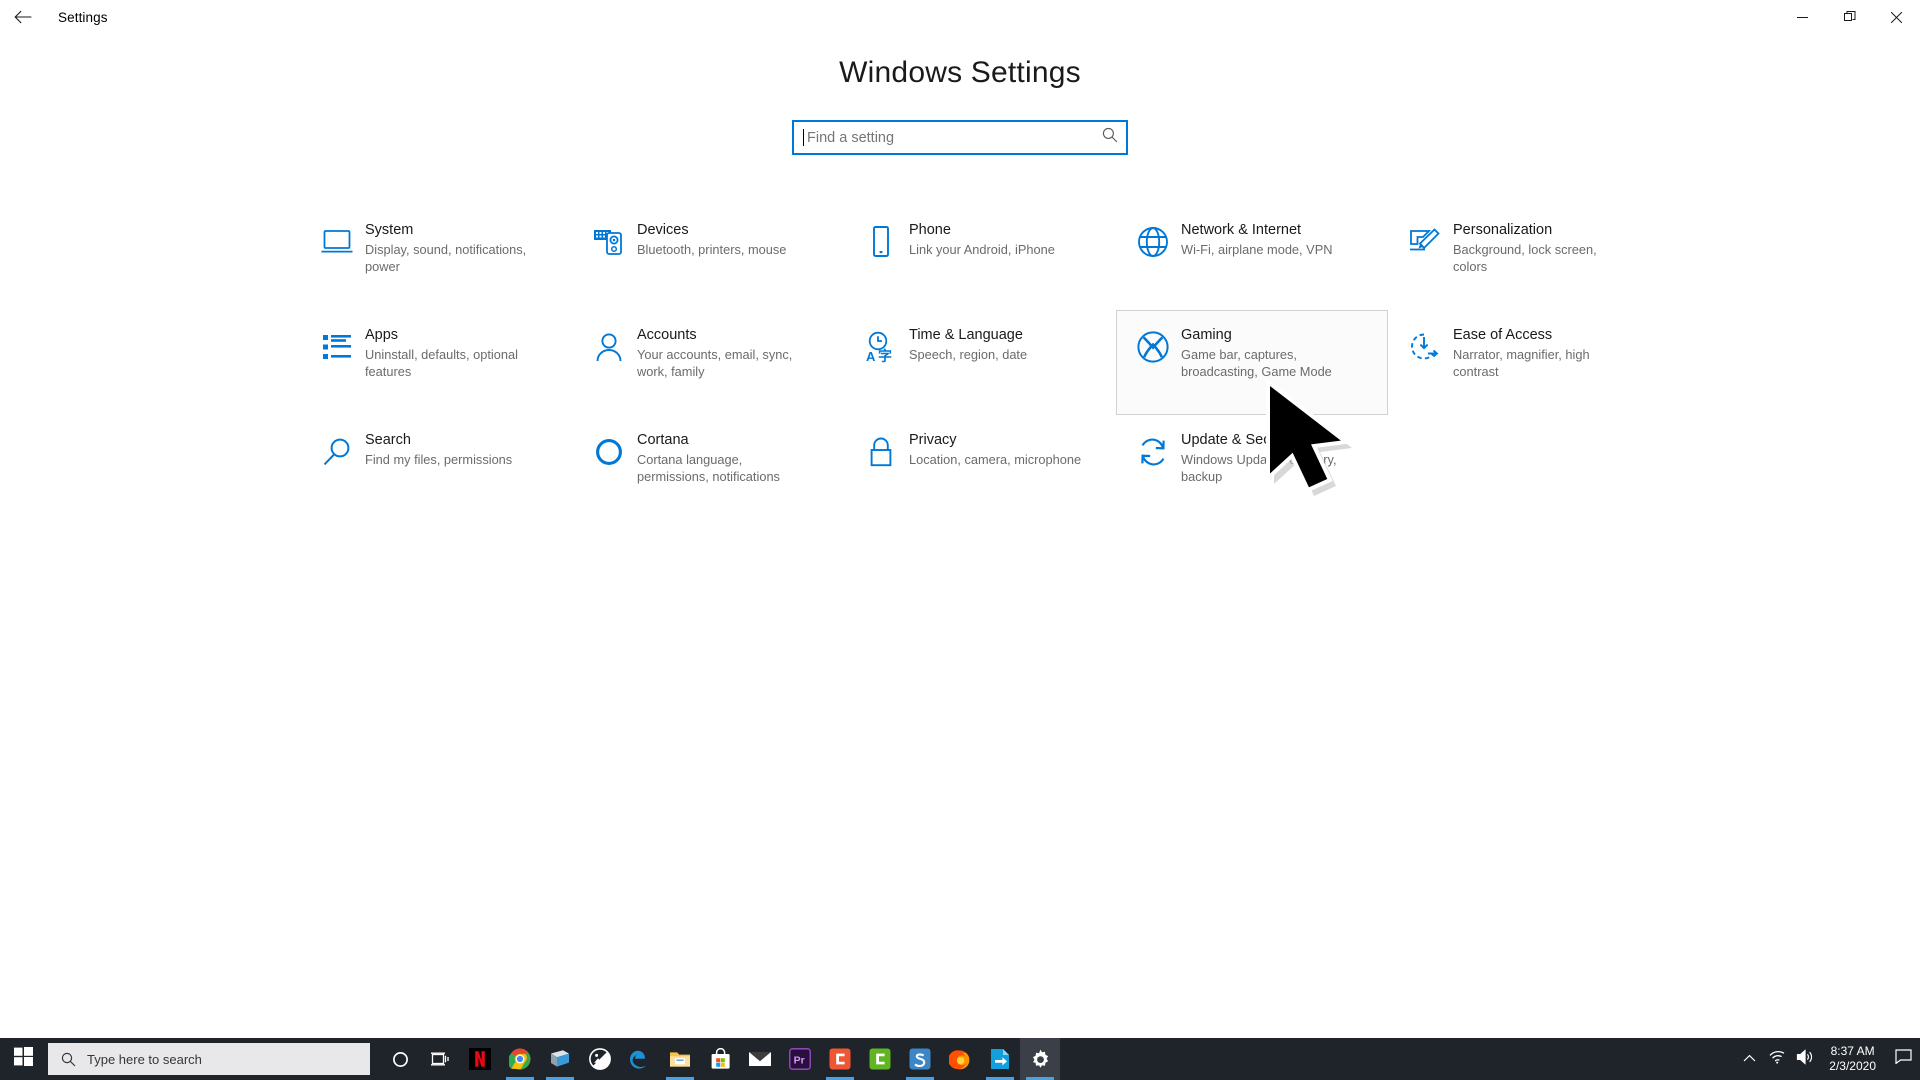 The width and height of the screenshot is (1920, 1080). I want to click on photos-button, so click(600, 1059).